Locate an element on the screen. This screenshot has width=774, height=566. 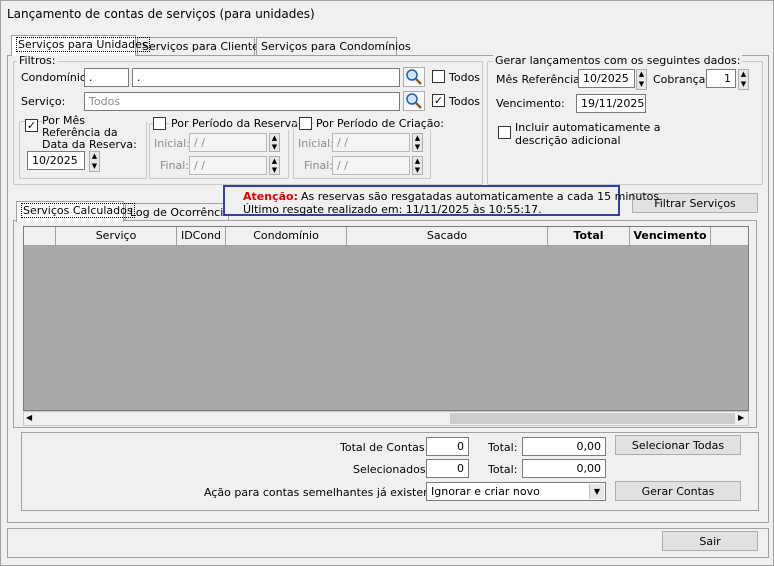
servico-label: Serviço: is located at coordinates (43, 101).